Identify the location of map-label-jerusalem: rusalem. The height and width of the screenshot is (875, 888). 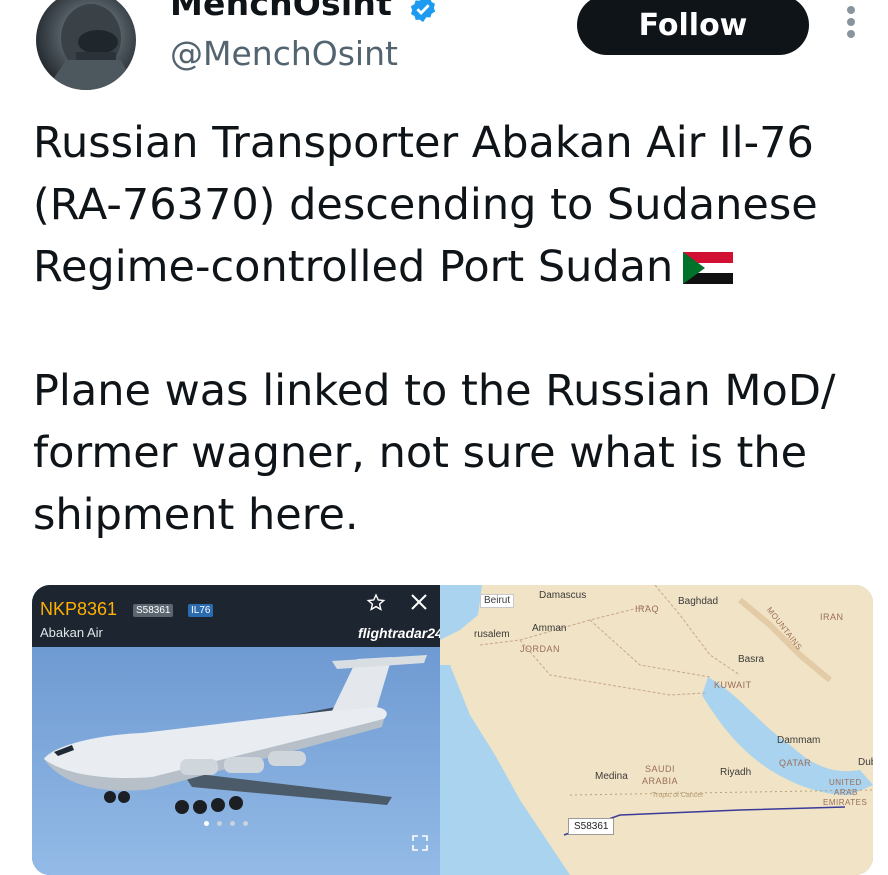
(492, 634).